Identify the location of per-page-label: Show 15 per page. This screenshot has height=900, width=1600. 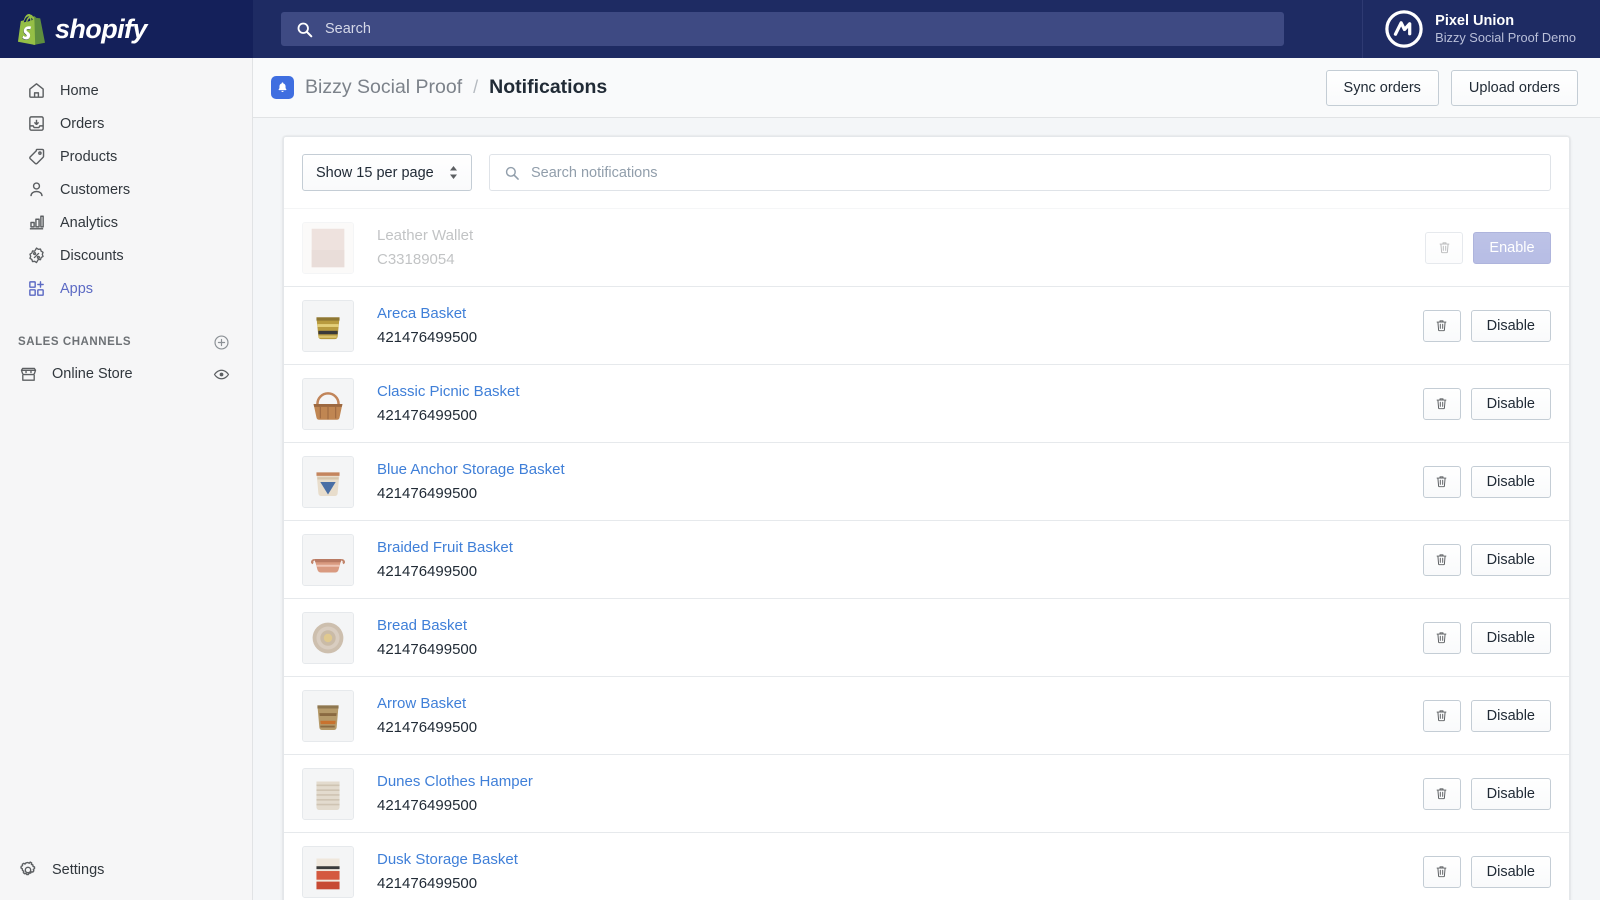
(375, 172).